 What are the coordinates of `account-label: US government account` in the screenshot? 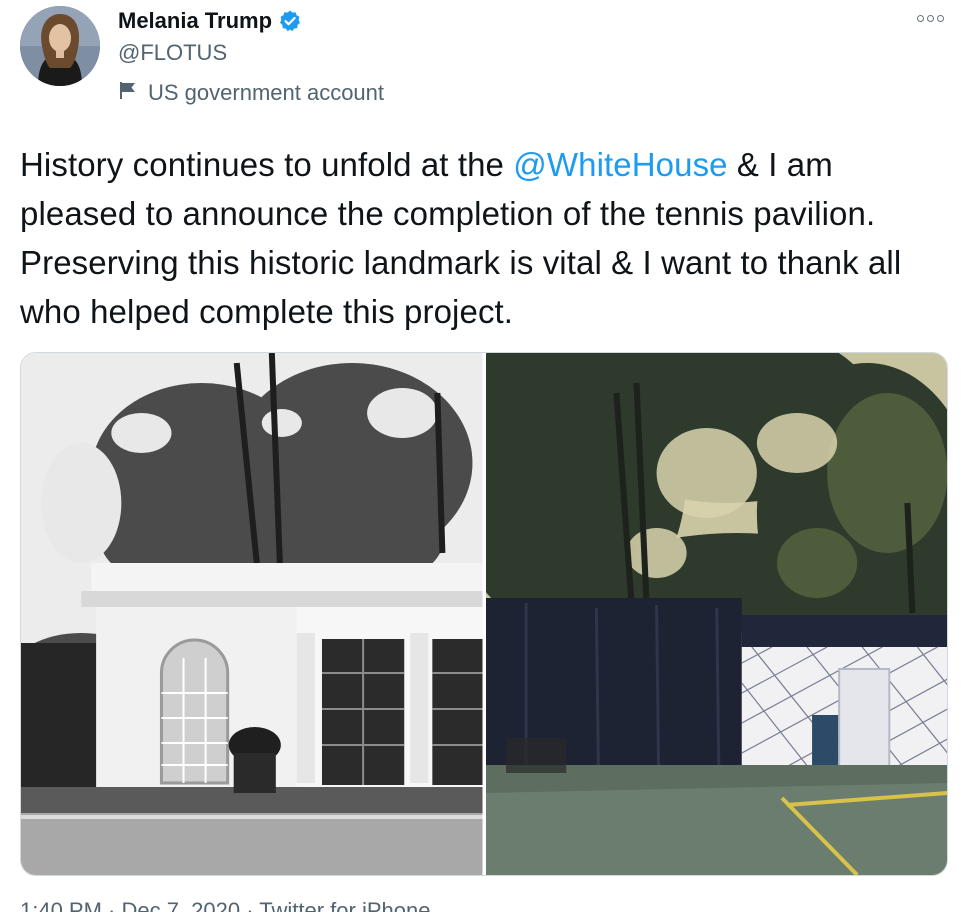 It's located at (251, 93).